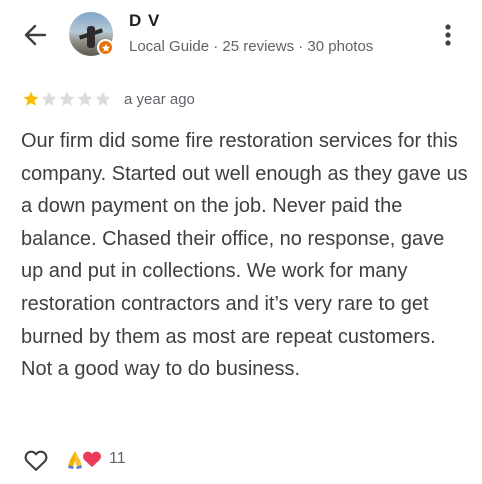 This screenshot has height=484, width=482. I want to click on reactions: 11, so click(96, 459).